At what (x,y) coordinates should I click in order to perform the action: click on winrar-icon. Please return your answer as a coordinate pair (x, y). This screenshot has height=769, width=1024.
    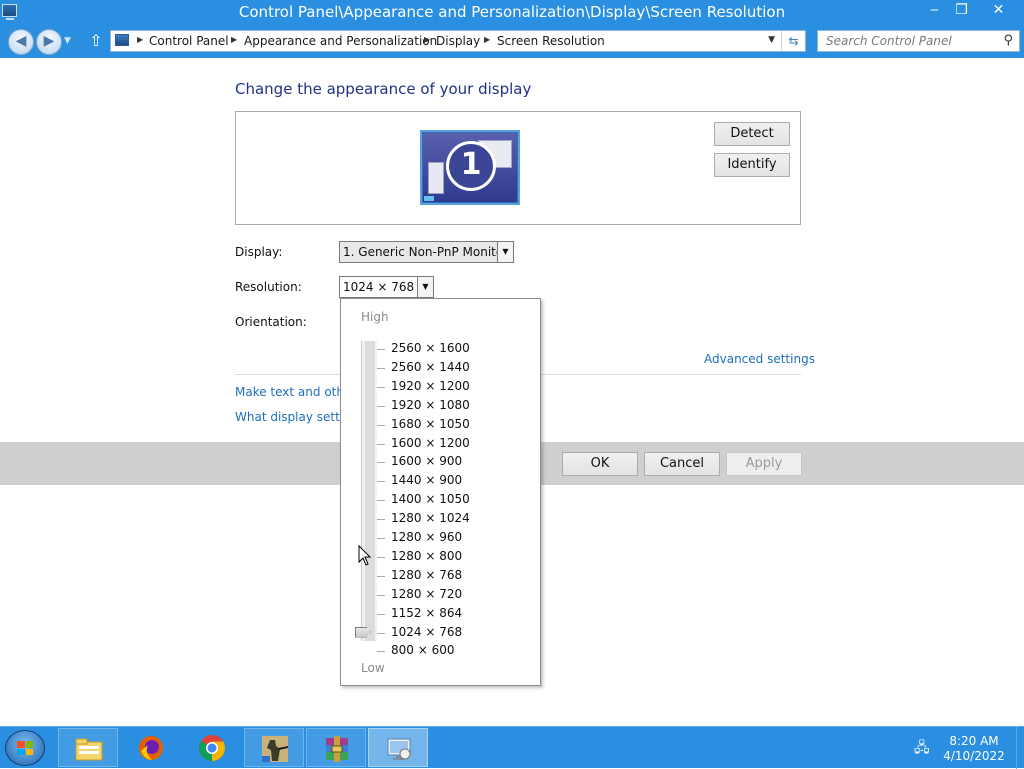
    Looking at the image, I should click on (337, 749).